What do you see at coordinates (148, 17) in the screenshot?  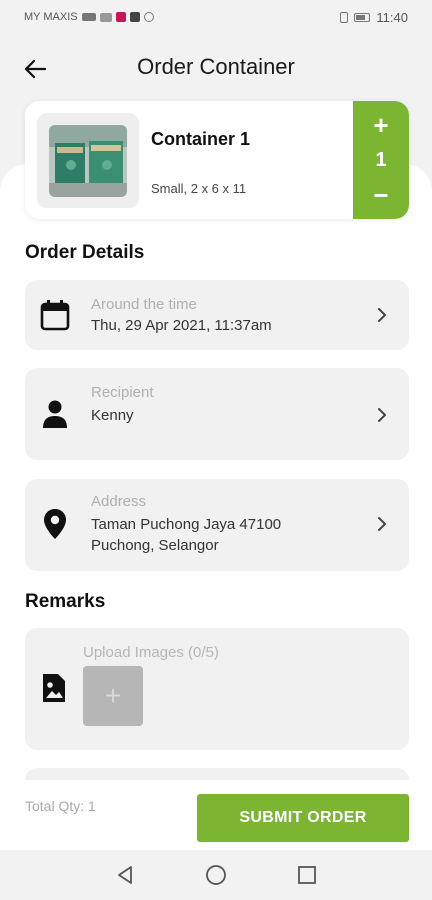 I see `sync-icon` at bounding box center [148, 17].